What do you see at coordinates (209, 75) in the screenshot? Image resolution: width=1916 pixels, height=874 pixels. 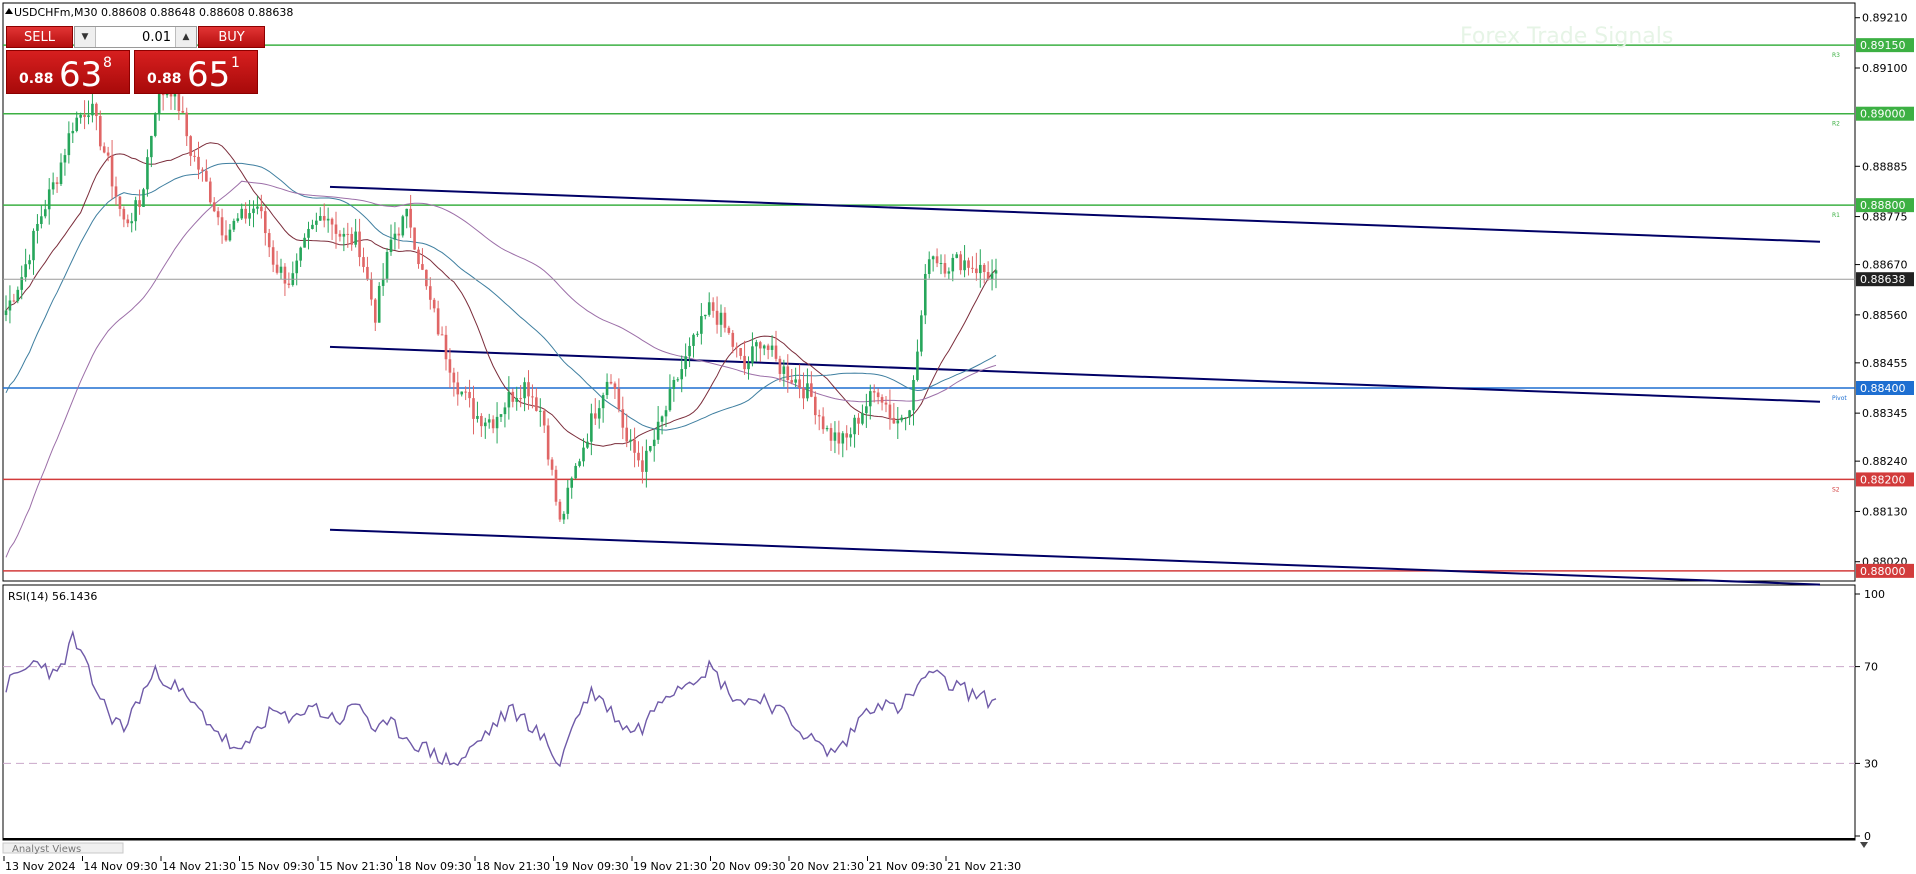 I see `buy-price-main: 65` at bounding box center [209, 75].